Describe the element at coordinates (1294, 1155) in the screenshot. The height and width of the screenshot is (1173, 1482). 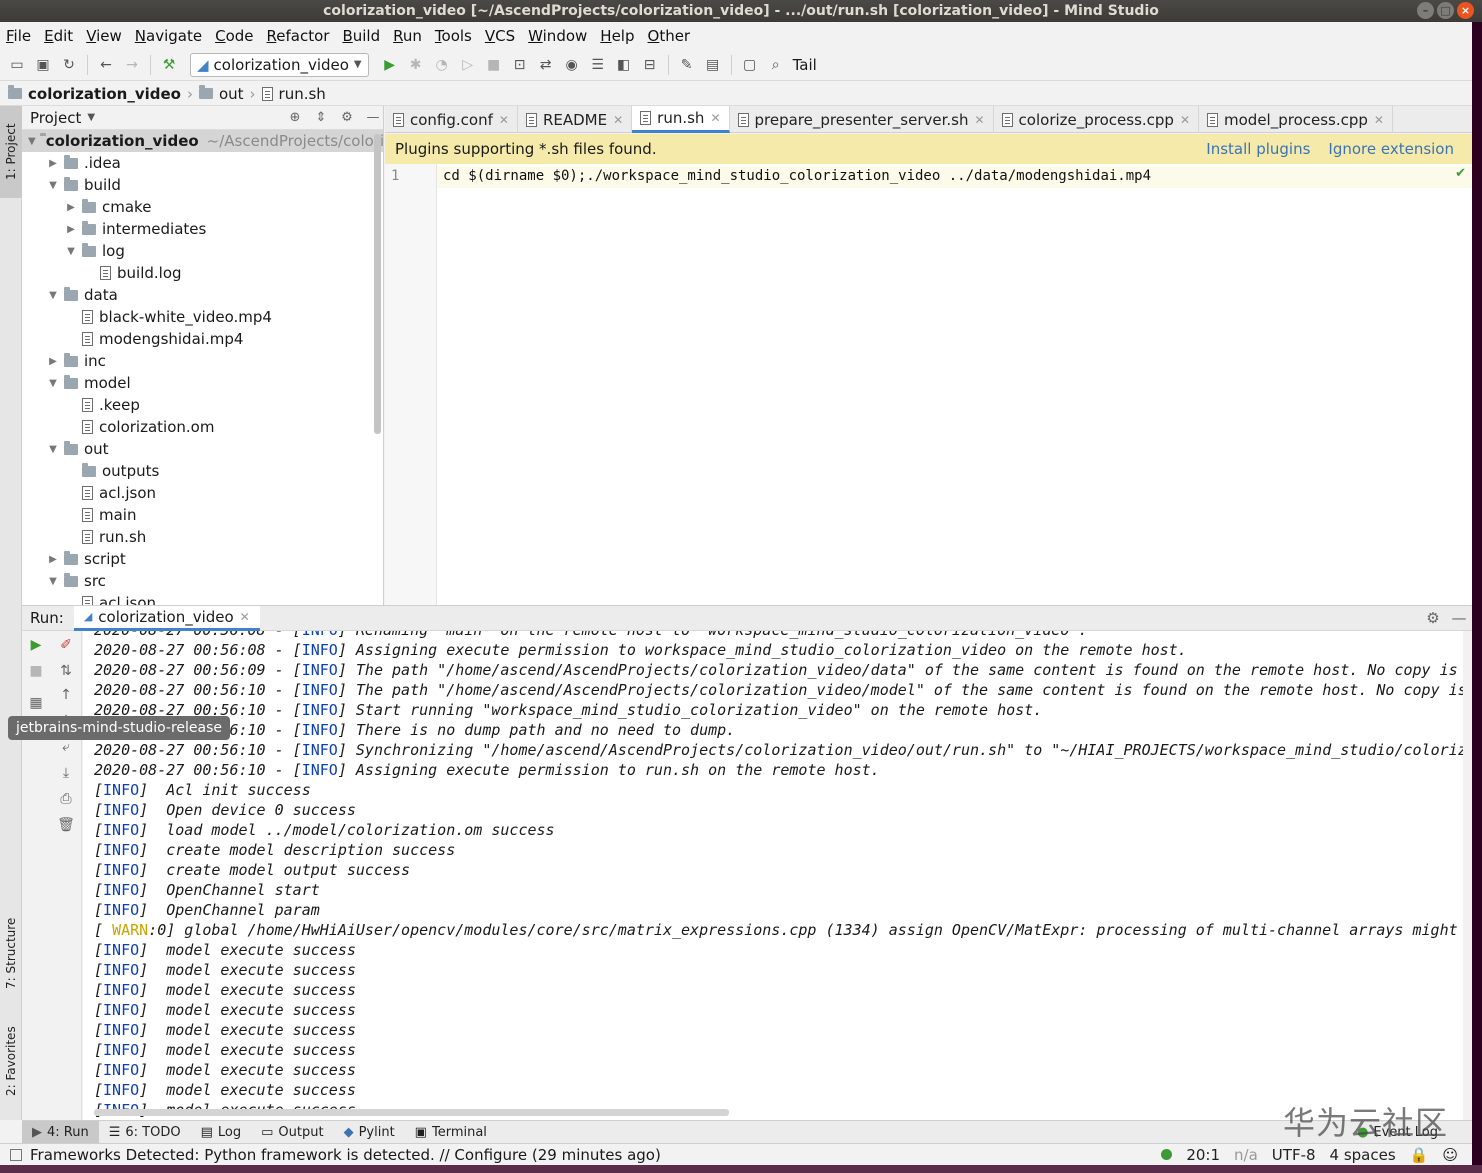
I see `file-encoding: UTF-8` at that location.